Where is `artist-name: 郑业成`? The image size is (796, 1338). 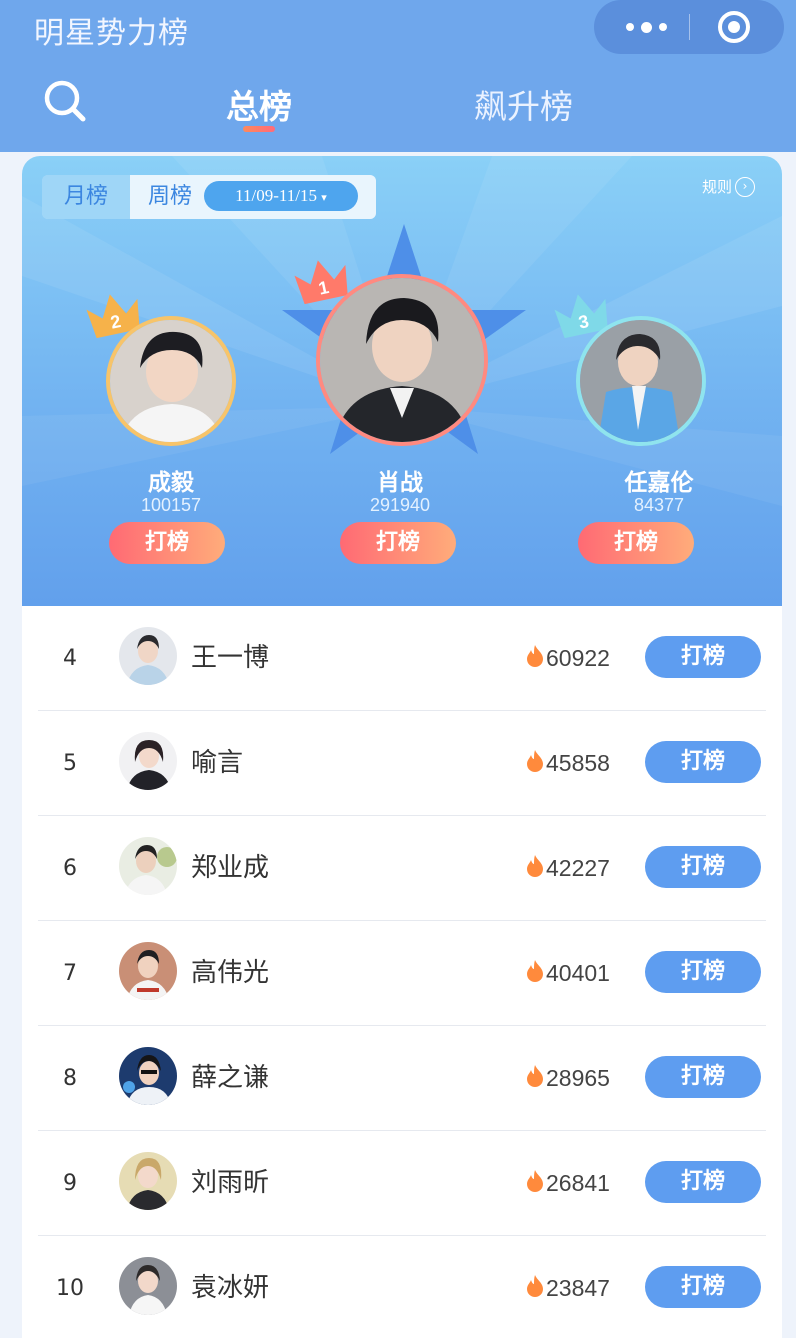 artist-name: 郑业成 is located at coordinates (230, 868).